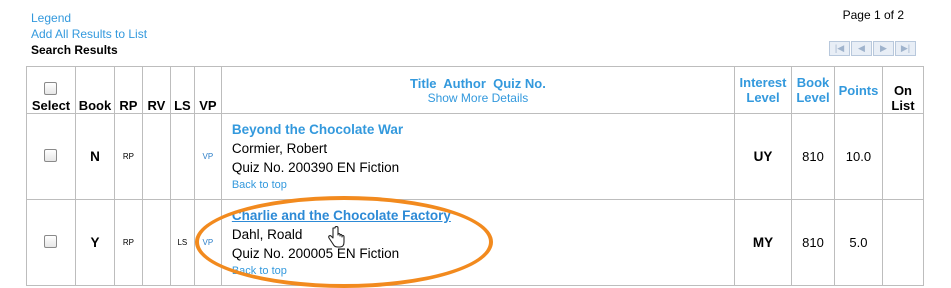  I want to click on vp-cell: VP, so click(207, 156).